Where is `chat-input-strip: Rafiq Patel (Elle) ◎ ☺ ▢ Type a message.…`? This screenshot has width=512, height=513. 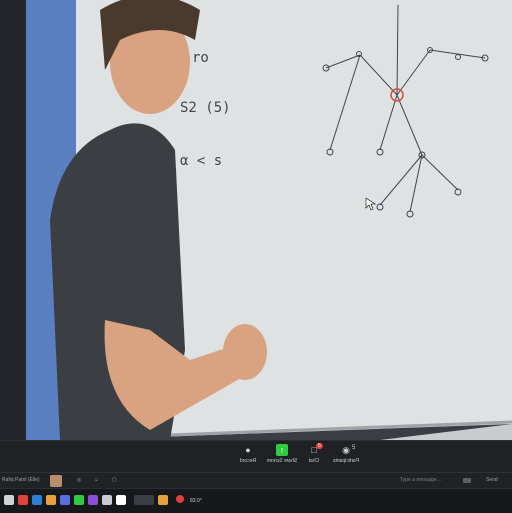
chat-input-strip: Rafiq Patel (Elle) ◎ ☺ ▢ Type a message.… is located at coordinates (256, 480).